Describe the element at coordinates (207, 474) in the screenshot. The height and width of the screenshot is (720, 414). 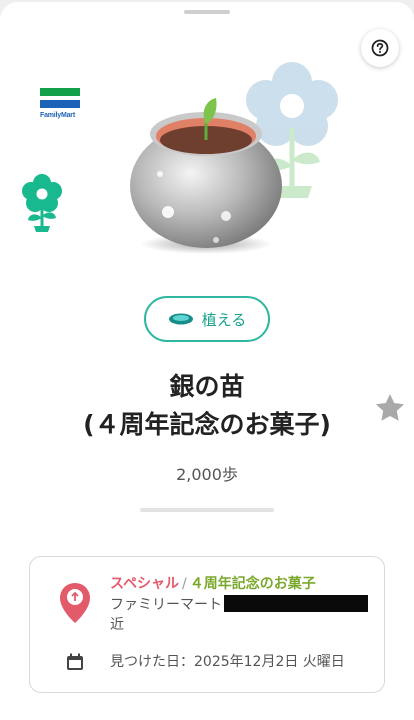
I see `steps-count: 2,000歩` at that location.